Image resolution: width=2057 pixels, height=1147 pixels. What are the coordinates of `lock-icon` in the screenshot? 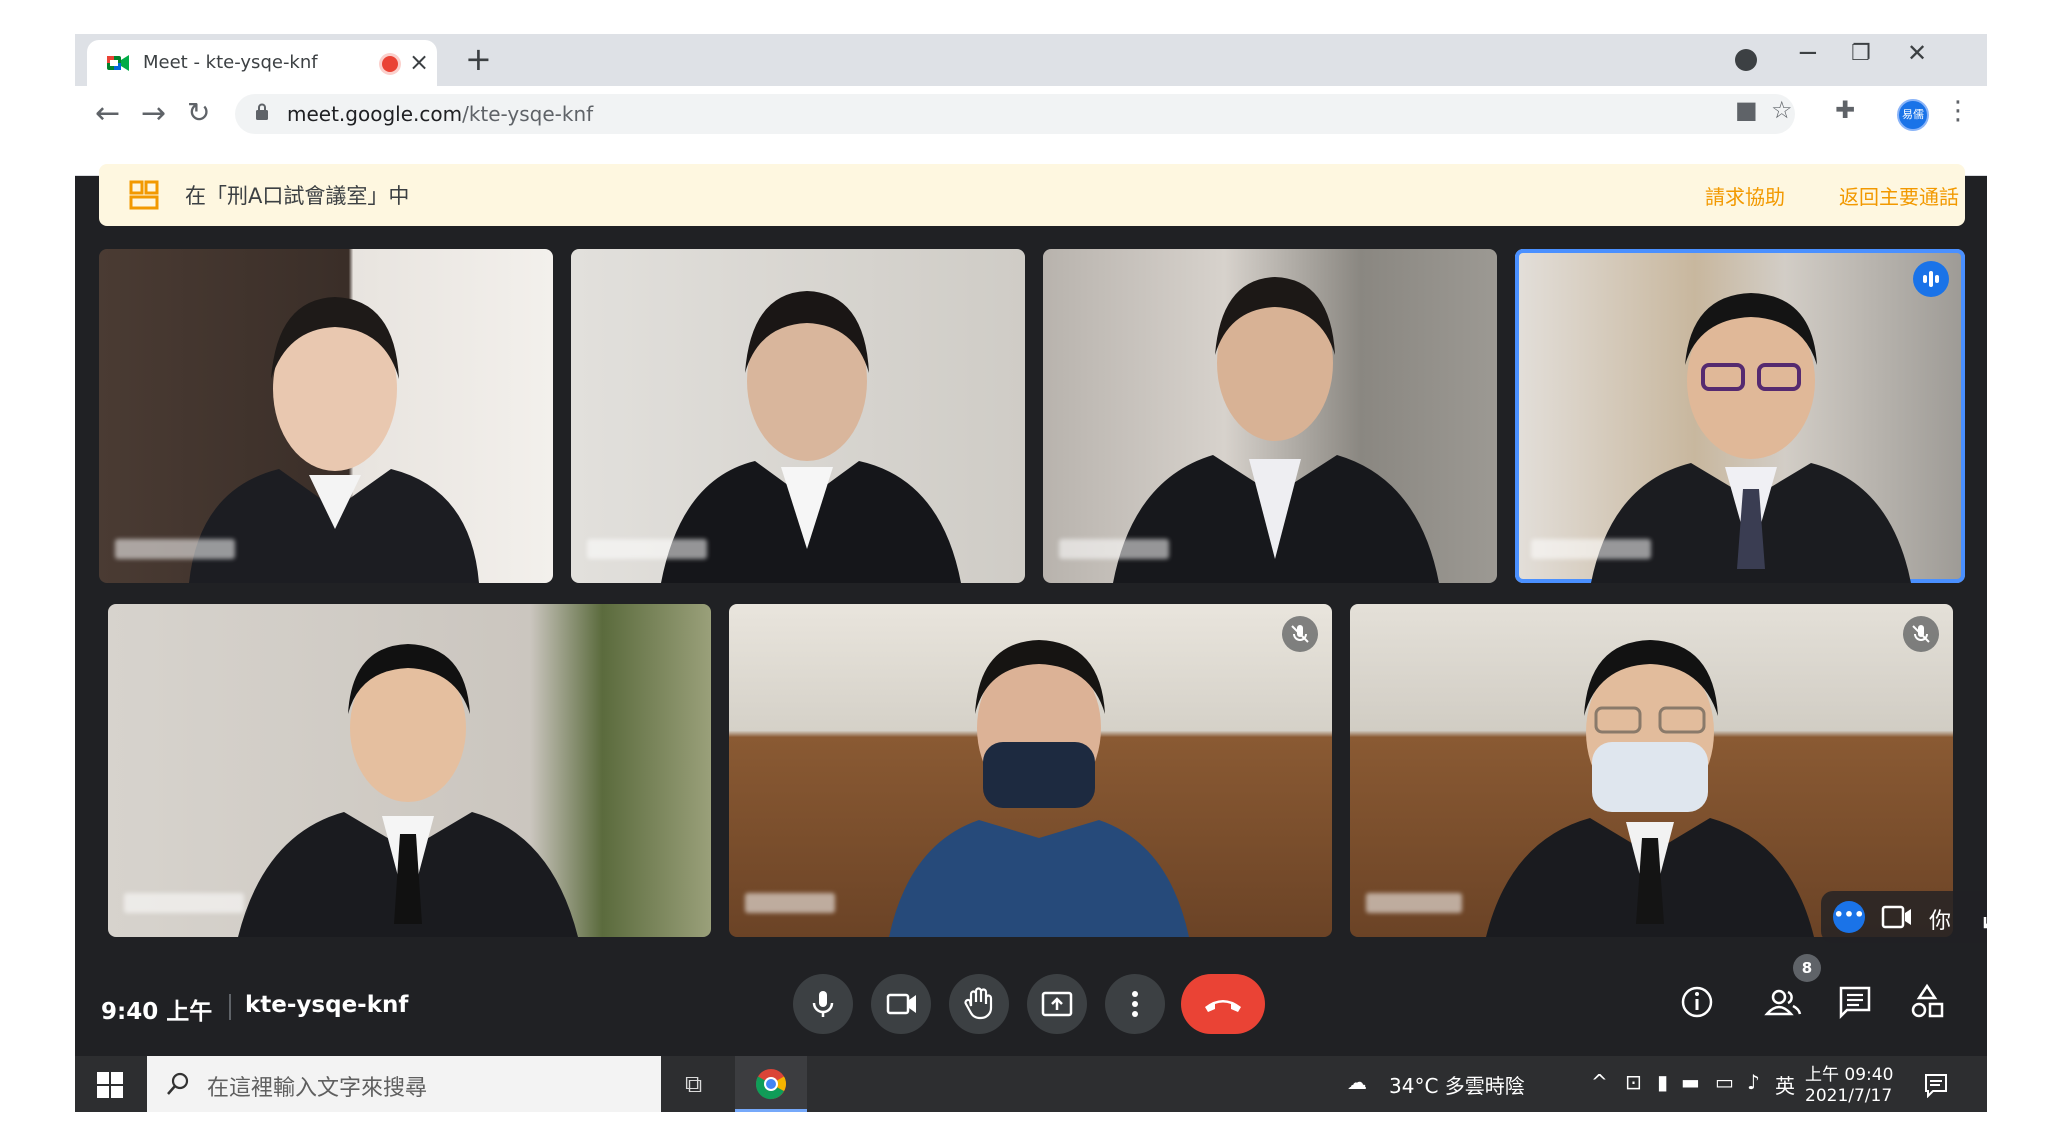 It's located at (262, 111).